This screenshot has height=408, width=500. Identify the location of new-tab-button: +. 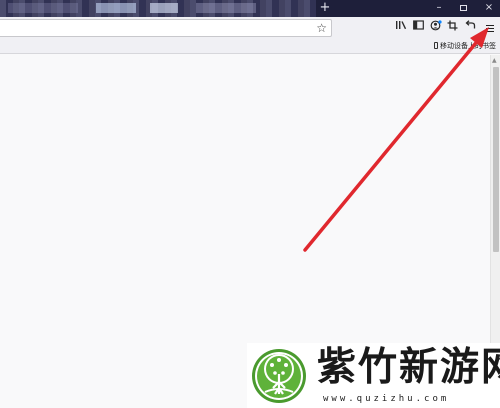
(325, 8).